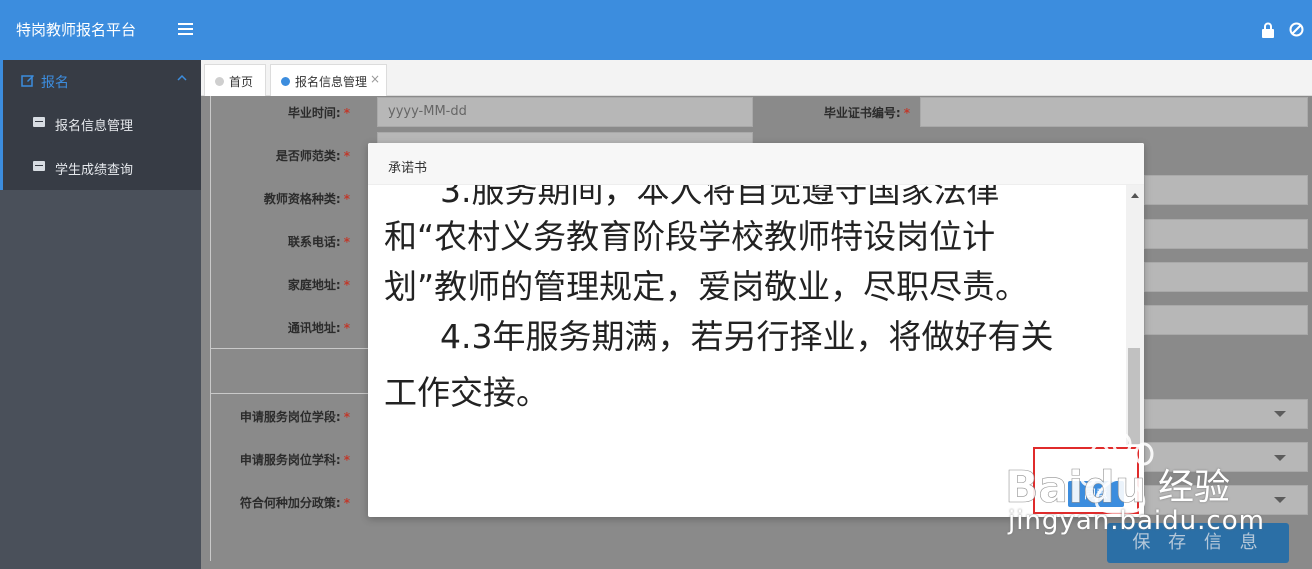 Image resolution: width=1312 pixels, height=569 pixels. I want to click on chevron-up-icon, so click(182, 77).